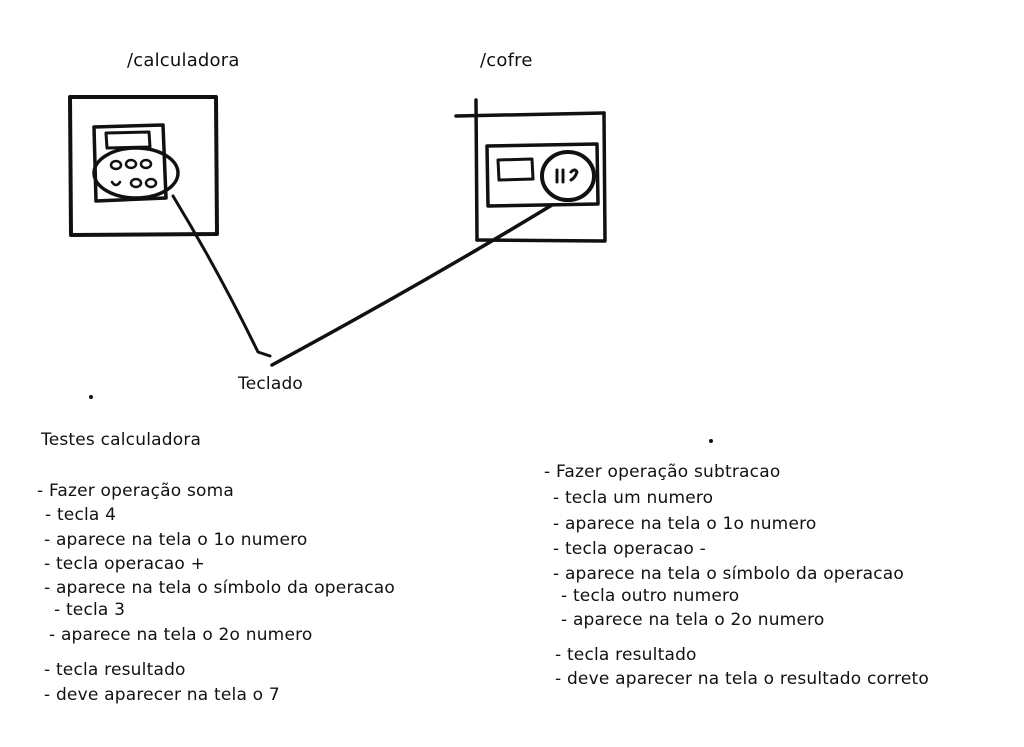 The height and width of the screenshot is (747, 1024). What do you see at coordinates (121, 440) in the screenshot?
I see `tests-left-heading: Testes calculadora` at bounding box center [121, 440].